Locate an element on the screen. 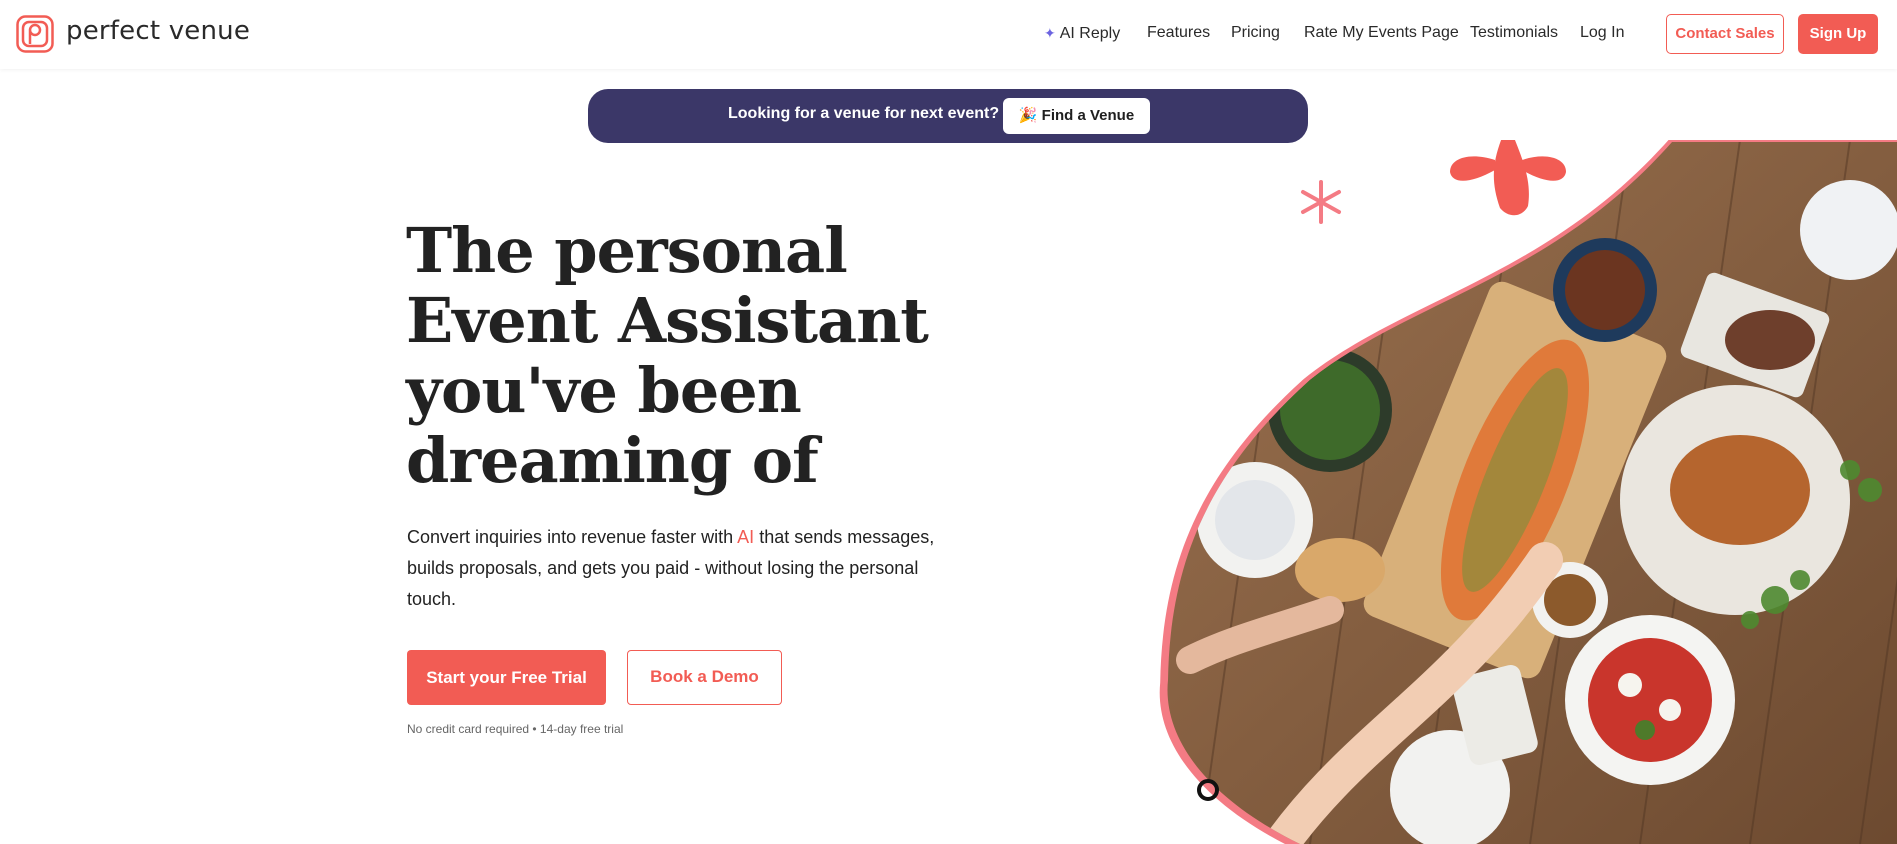  hero-title-line: Event Assistant is located at coordinates (667, 320).